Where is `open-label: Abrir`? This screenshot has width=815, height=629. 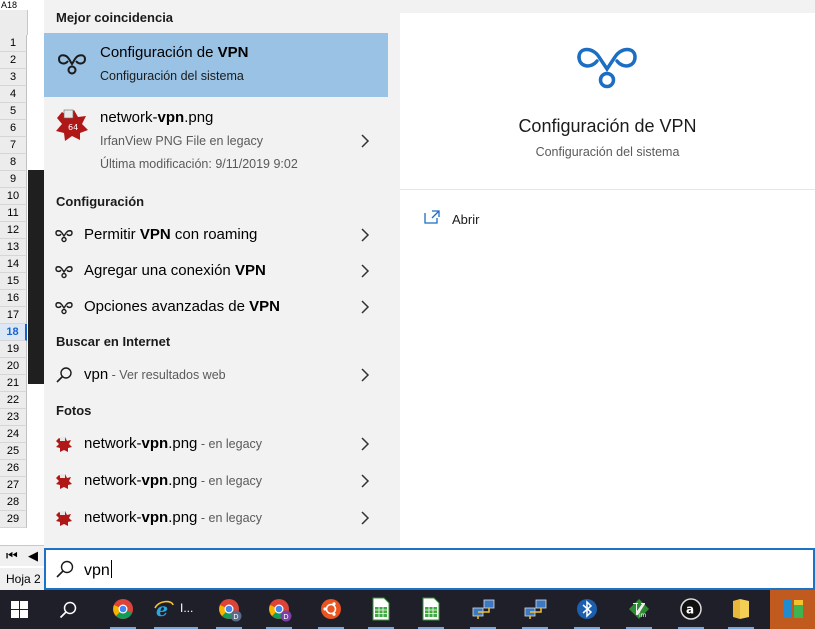 open-label: Abrir is located at coordinates (466, 219).